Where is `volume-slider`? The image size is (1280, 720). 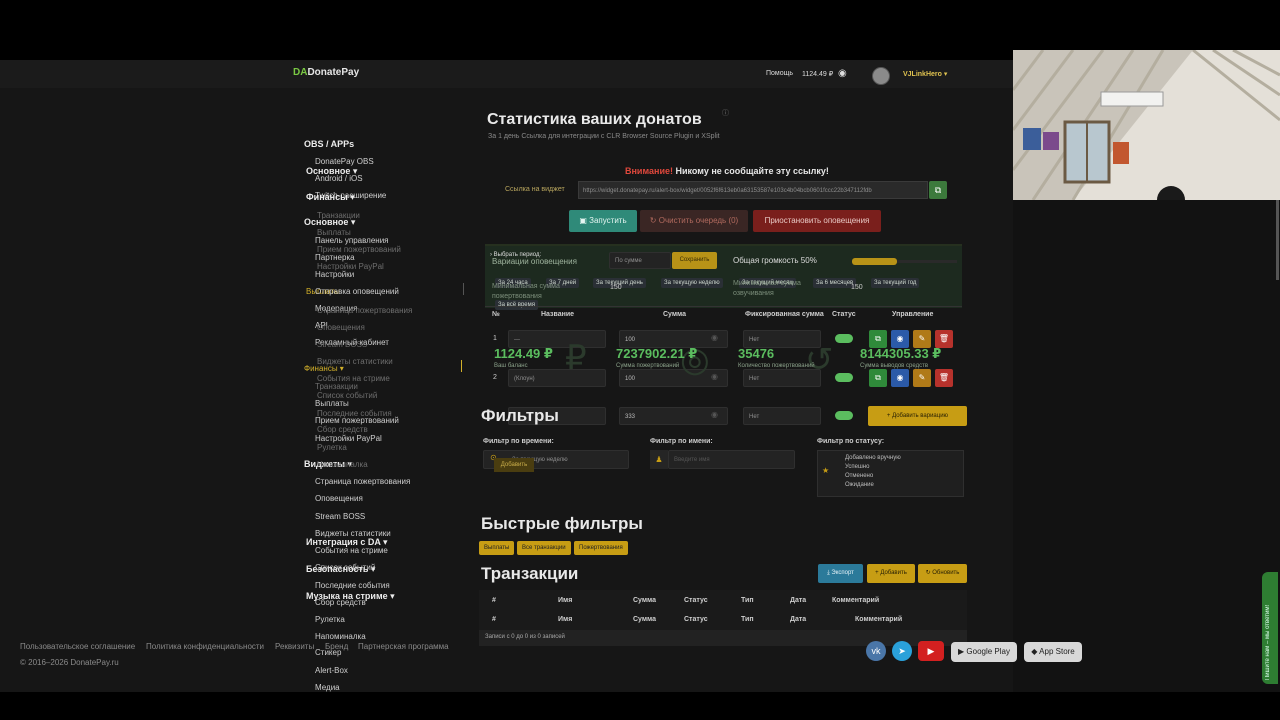
volume-slider is located at coordinates (874, 261).